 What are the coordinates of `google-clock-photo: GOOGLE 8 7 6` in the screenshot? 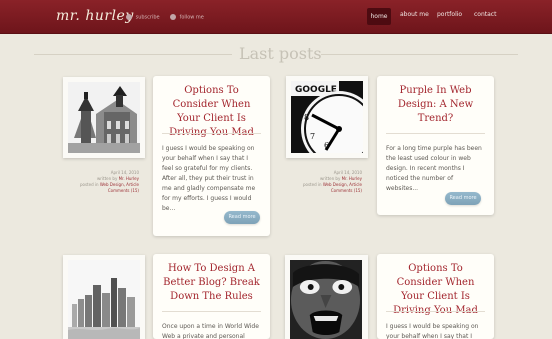 It's located at (327, 117).